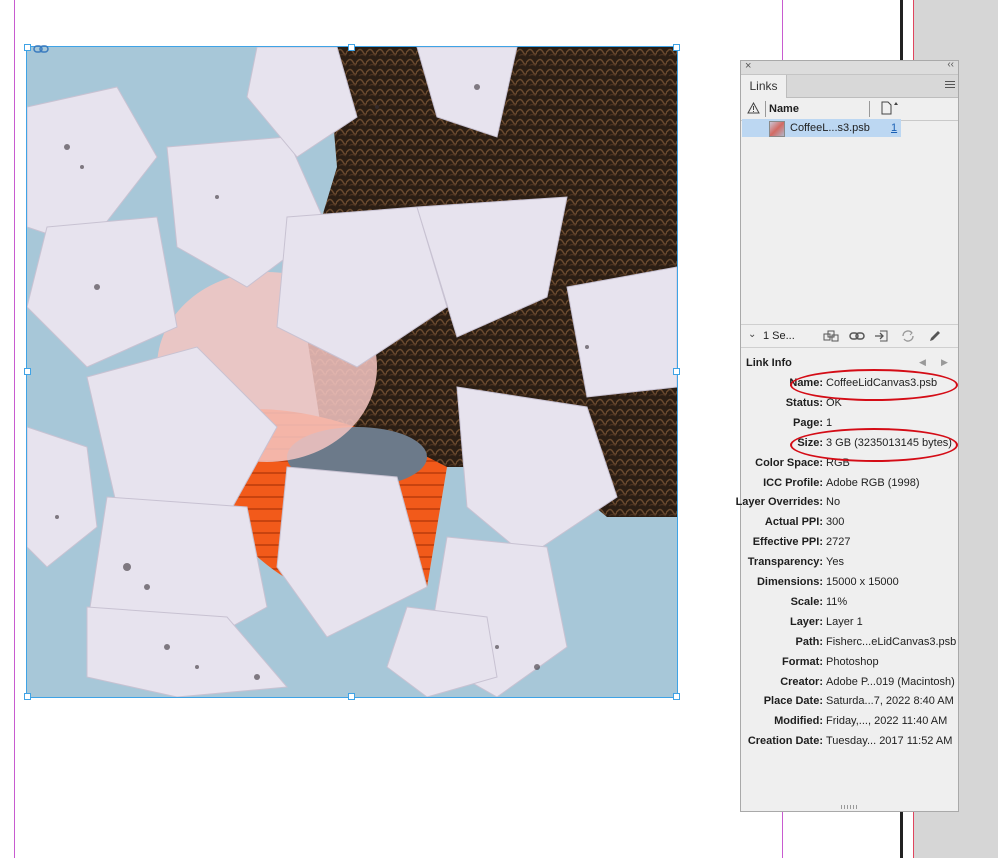 This screenshot has height=858, width=998. I want to click on link-info-label: Dimensions:, so click(789, 582).